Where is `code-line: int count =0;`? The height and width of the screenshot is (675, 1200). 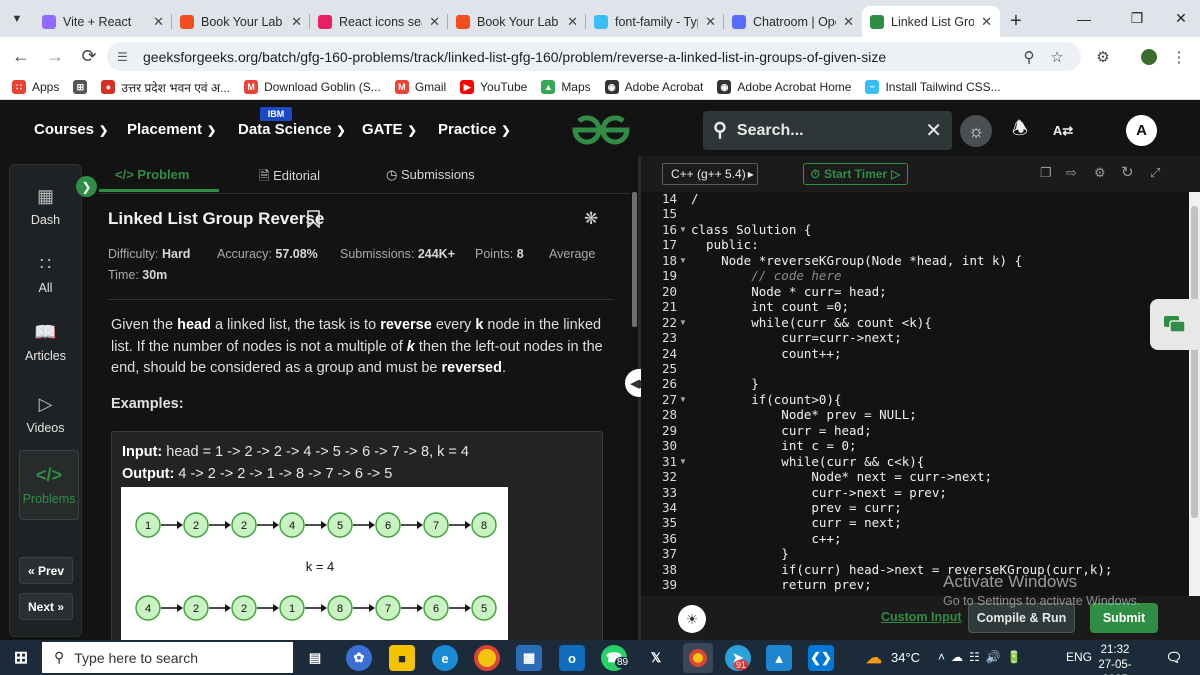 code-line: int count =0; is located at coordinates (770, 306).